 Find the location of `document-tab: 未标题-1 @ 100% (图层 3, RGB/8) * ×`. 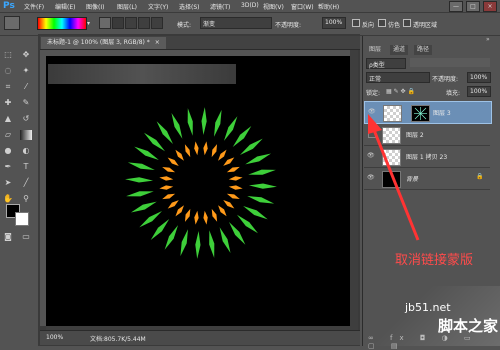

document-tab: 未标题-1 @ 100% (图层 3, RGB/8) * × is located at coordinates (103, 43).